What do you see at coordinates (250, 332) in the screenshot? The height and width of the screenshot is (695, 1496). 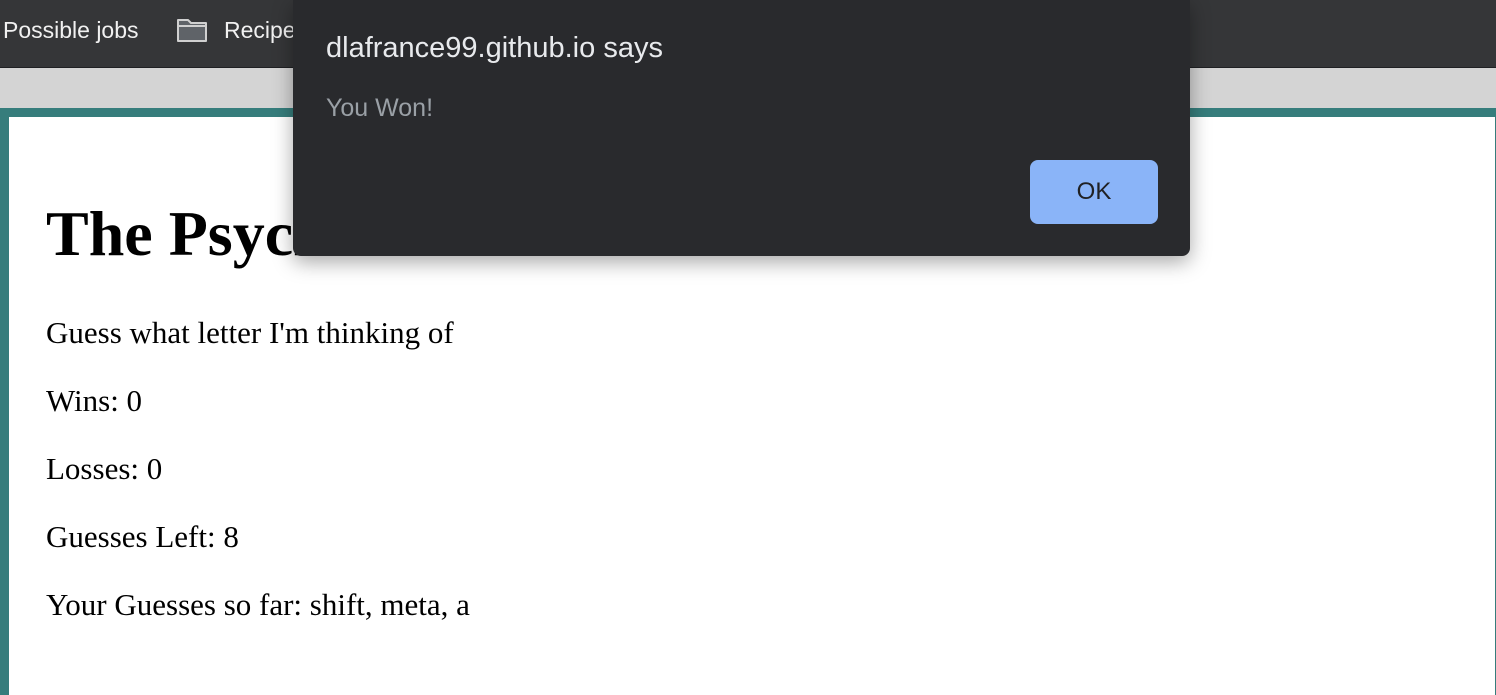 I see `game-prompt: Guess what letter I'm thinking of` at bounding box center [250, 332].